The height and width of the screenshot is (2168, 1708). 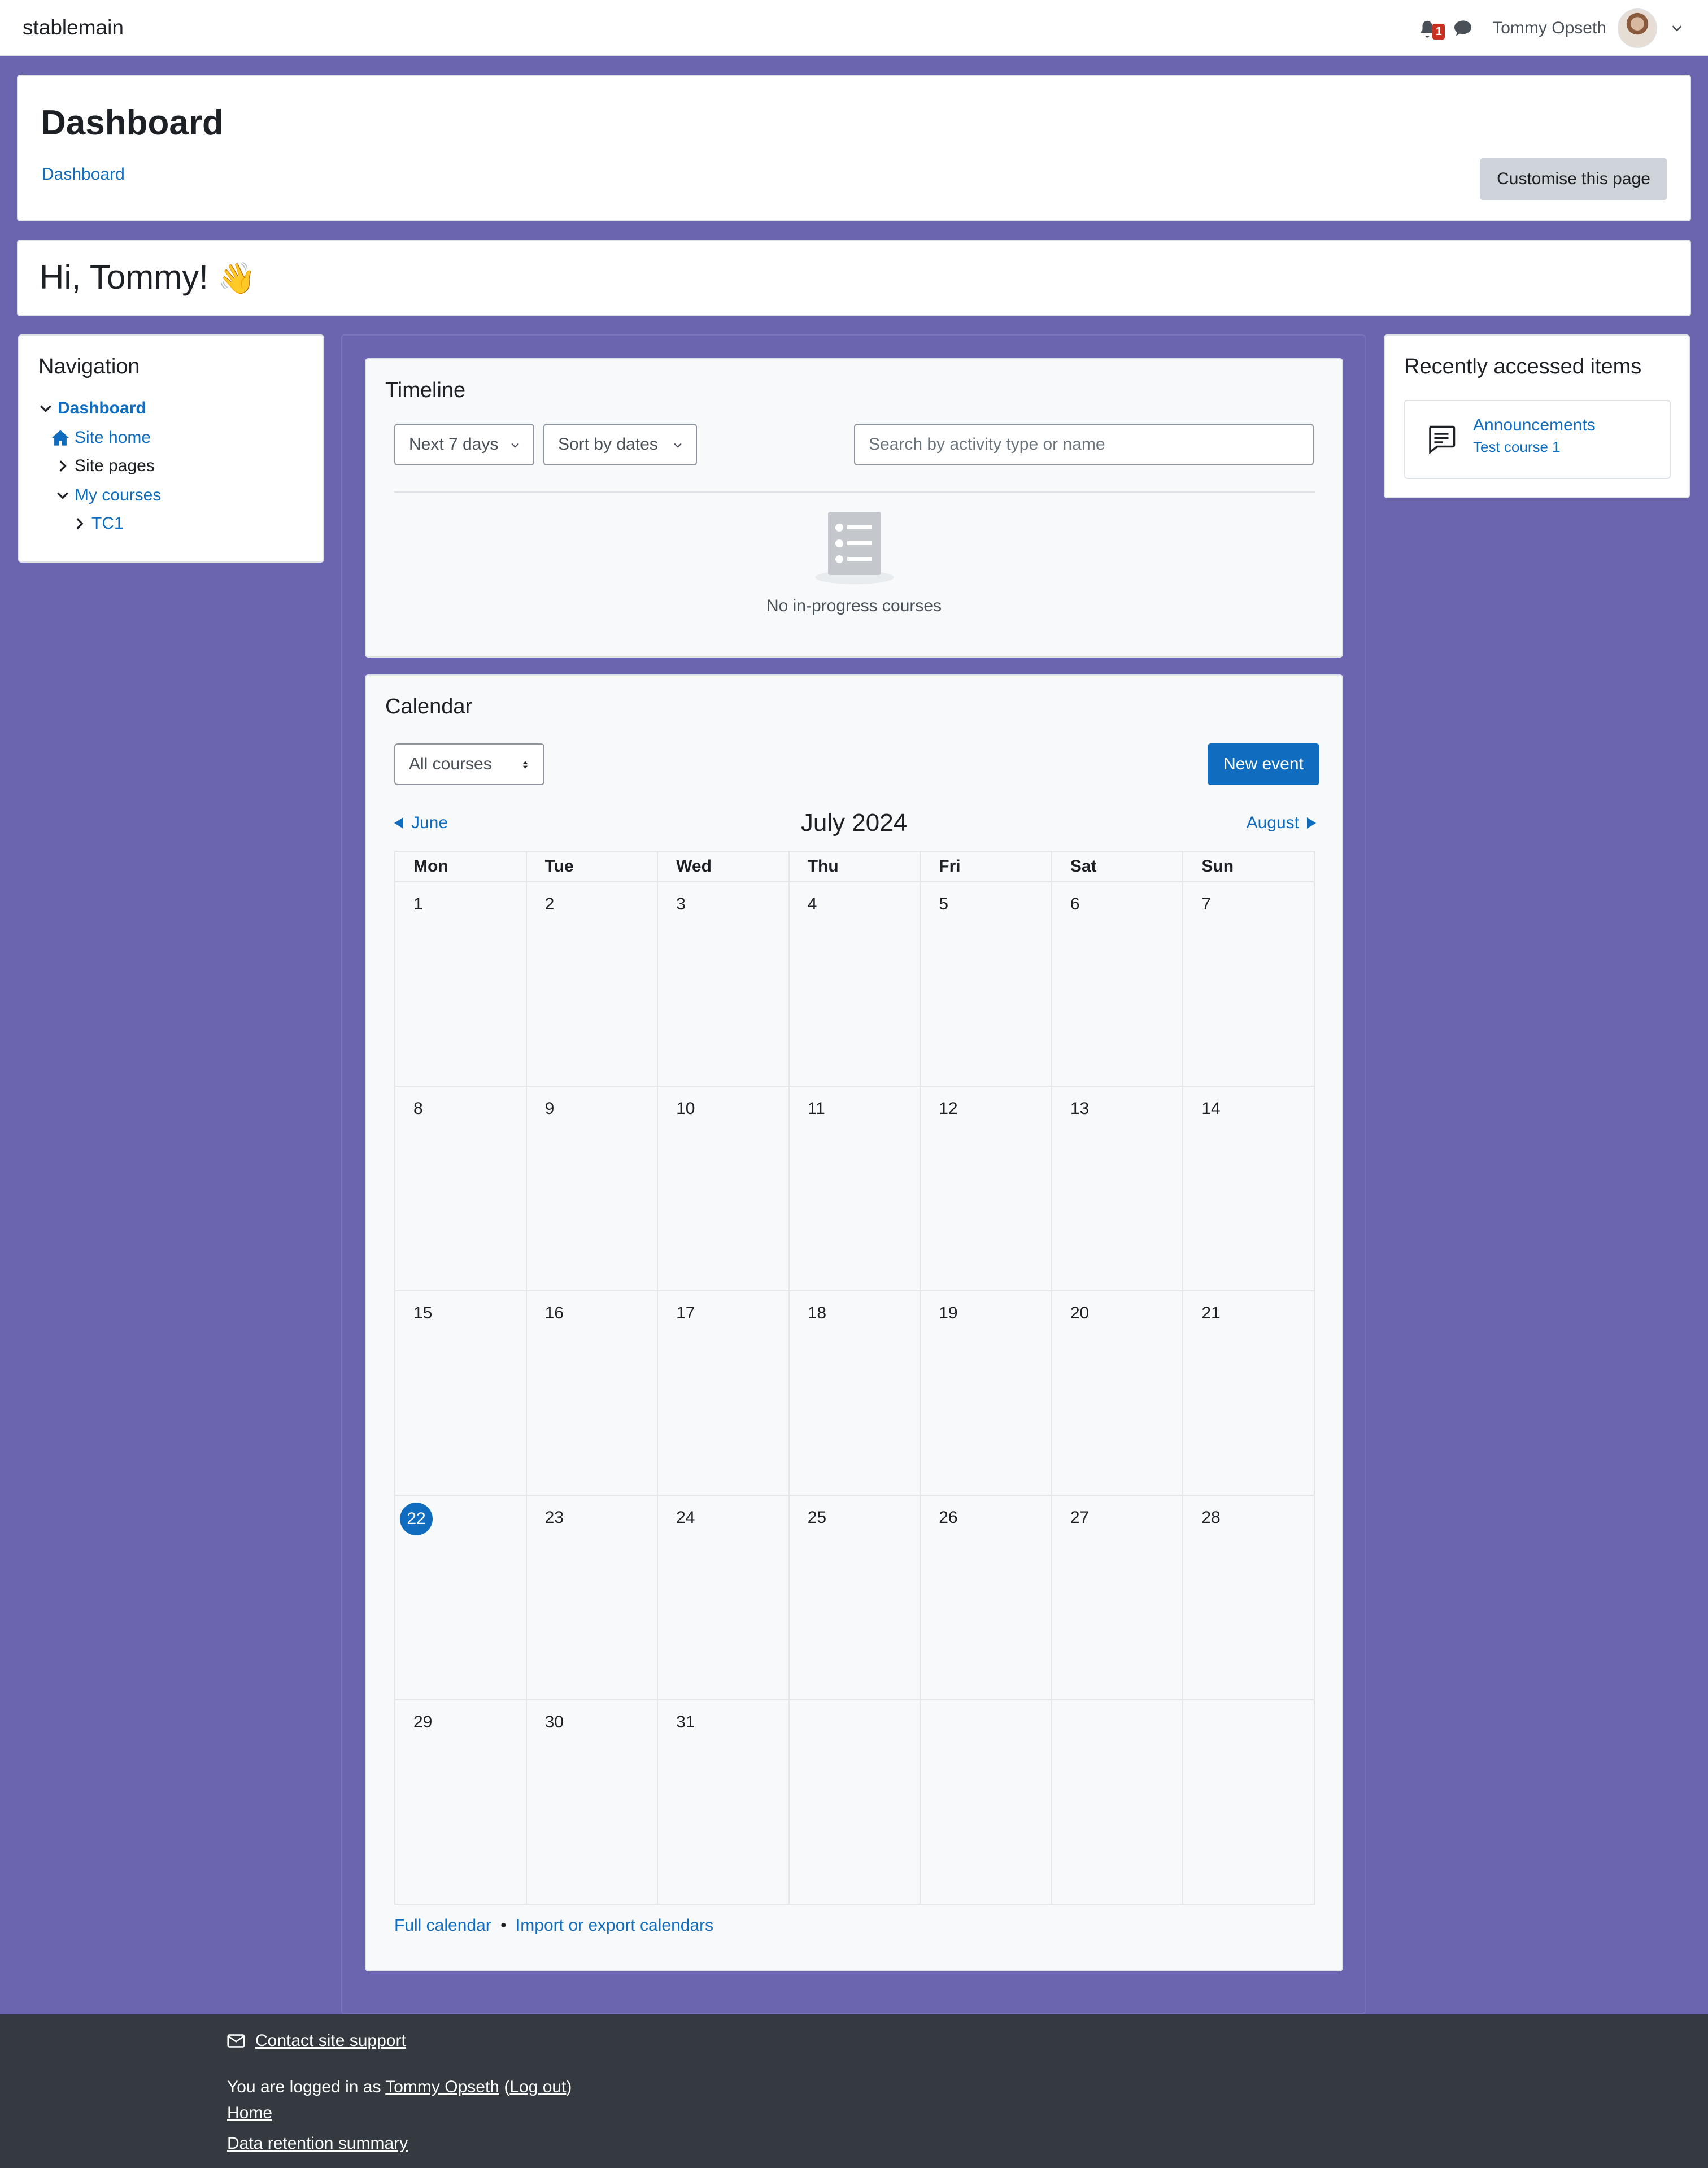 I want to click on calendar-day-cell: 3, so click(x=723, y=984).